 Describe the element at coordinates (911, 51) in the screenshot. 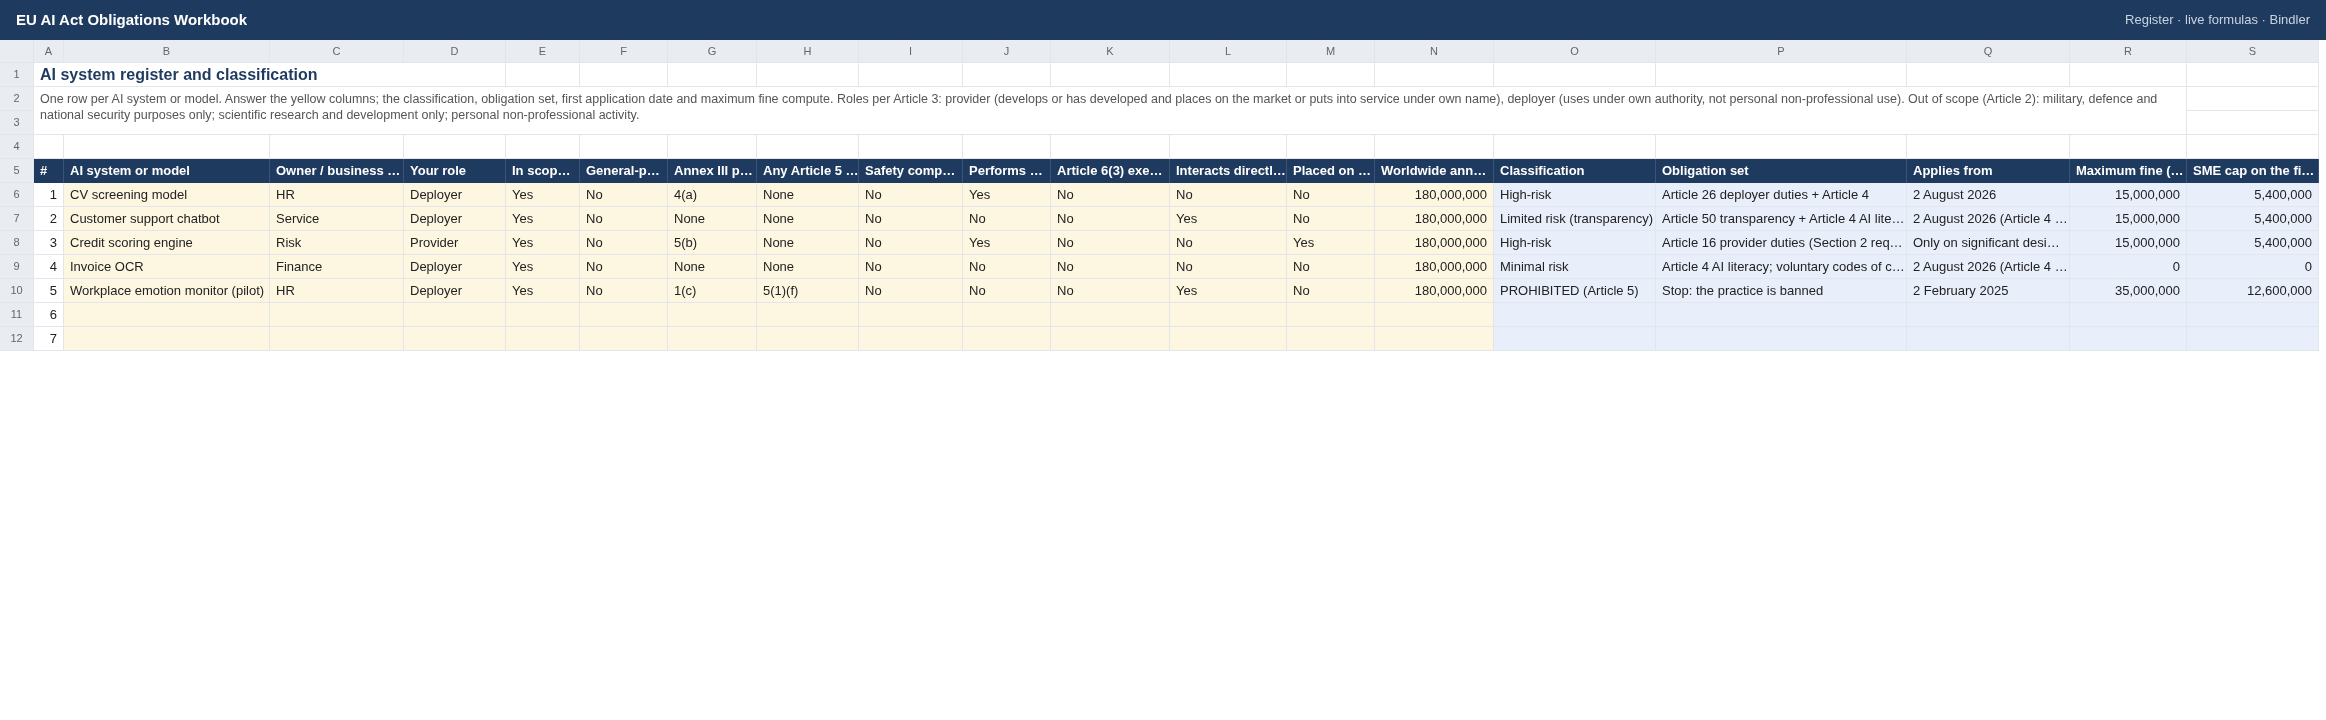

I see `column-header: I` at that location.